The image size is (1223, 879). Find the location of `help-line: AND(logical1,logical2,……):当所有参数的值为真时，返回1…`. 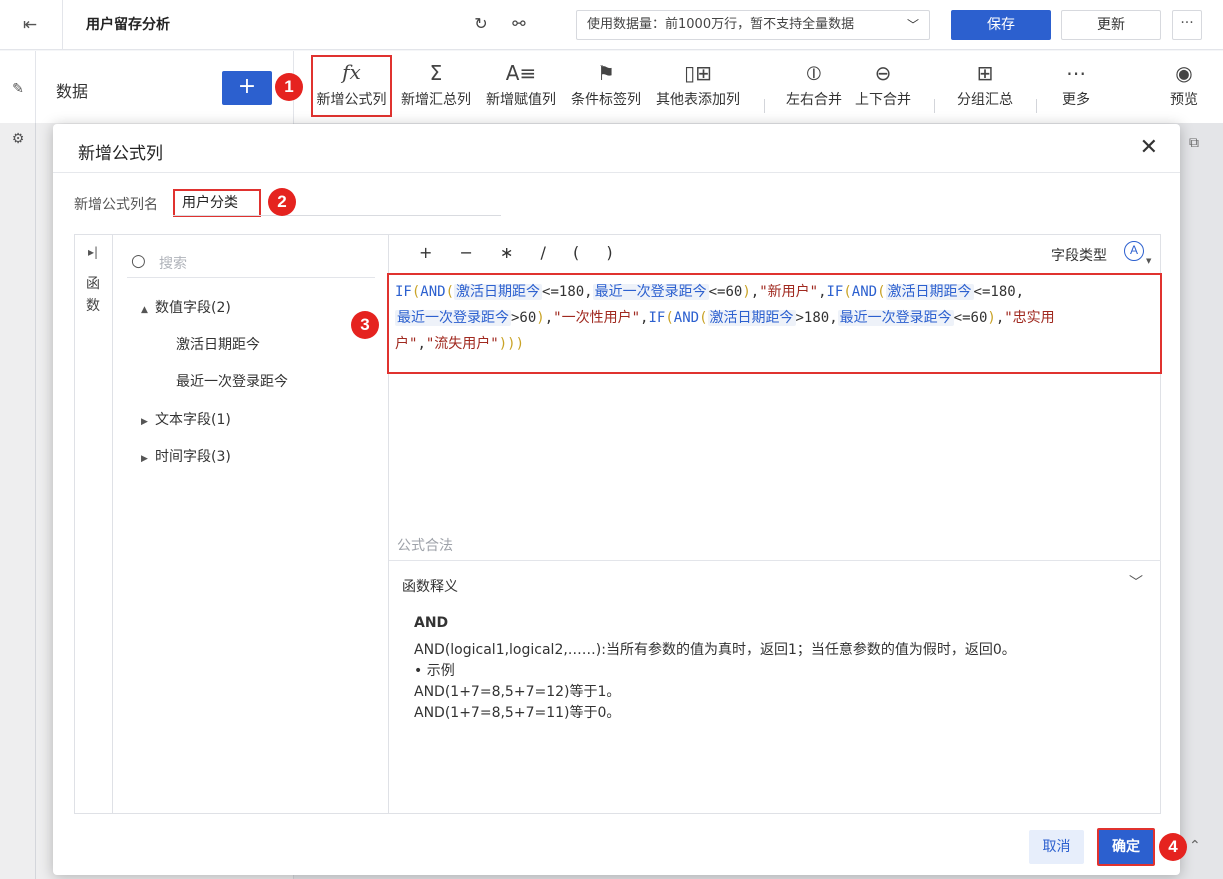

help-line: AND(logical1,logical2,……):当所有参数的值为真时，返回1… is located at coordinates (715, 650).